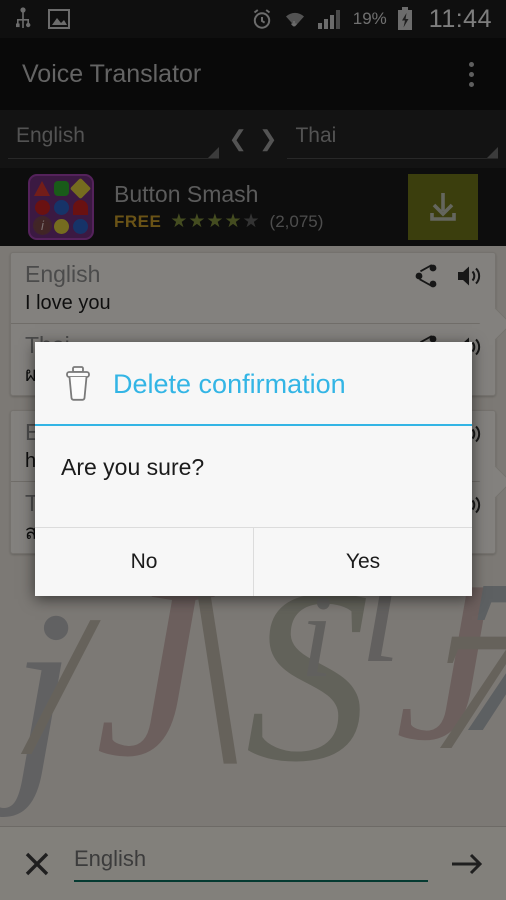 The width and height of the screenshot is (506, 900). I want to click on trash-can-icon, so click(78, 384).